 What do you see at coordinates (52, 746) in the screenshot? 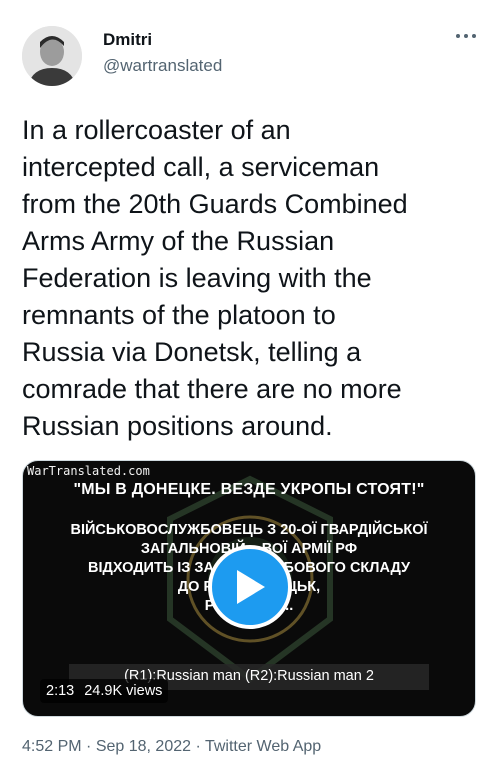
I see `tweet-time: 4:52 PM` at bounding box center [52, 746].